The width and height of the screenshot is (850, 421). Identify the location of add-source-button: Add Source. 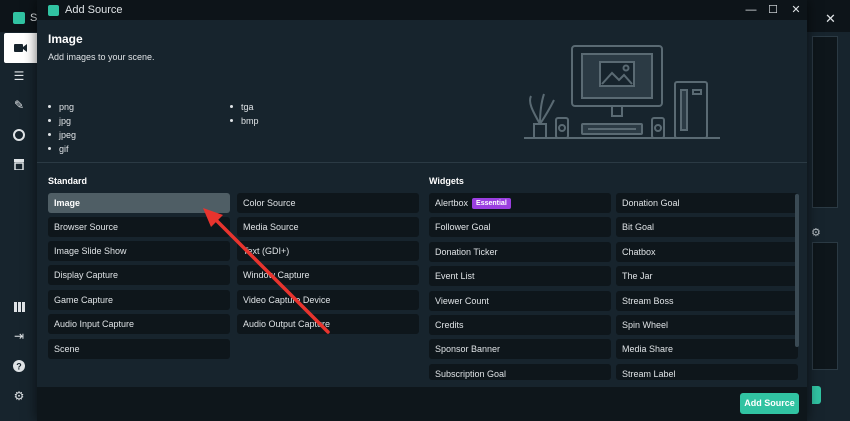
(769, 403).